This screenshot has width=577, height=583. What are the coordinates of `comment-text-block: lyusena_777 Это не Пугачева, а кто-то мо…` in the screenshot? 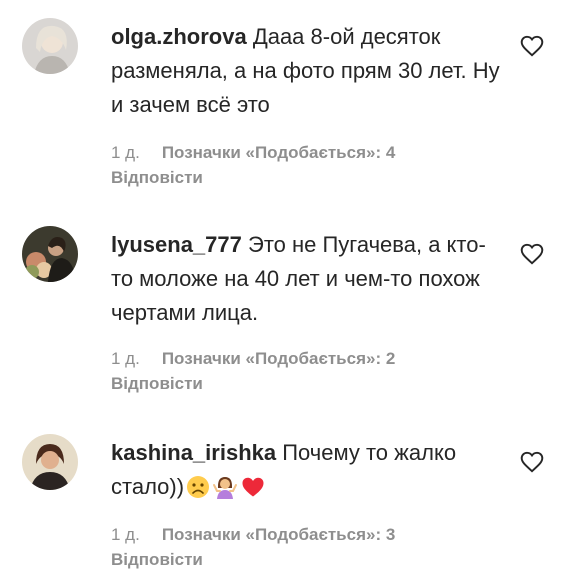 It's located at (306, 279).